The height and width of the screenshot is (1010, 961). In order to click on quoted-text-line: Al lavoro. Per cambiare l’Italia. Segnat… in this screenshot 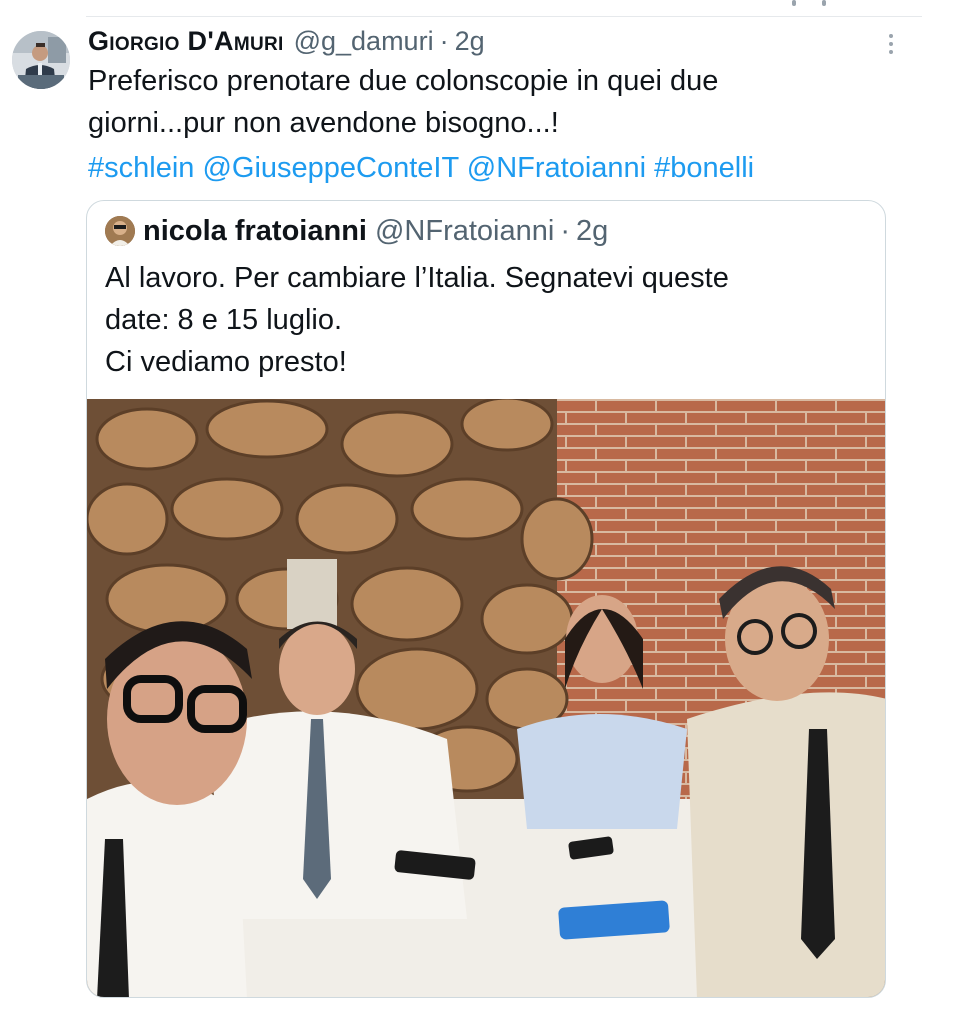, I will do `click(417, 278)`.